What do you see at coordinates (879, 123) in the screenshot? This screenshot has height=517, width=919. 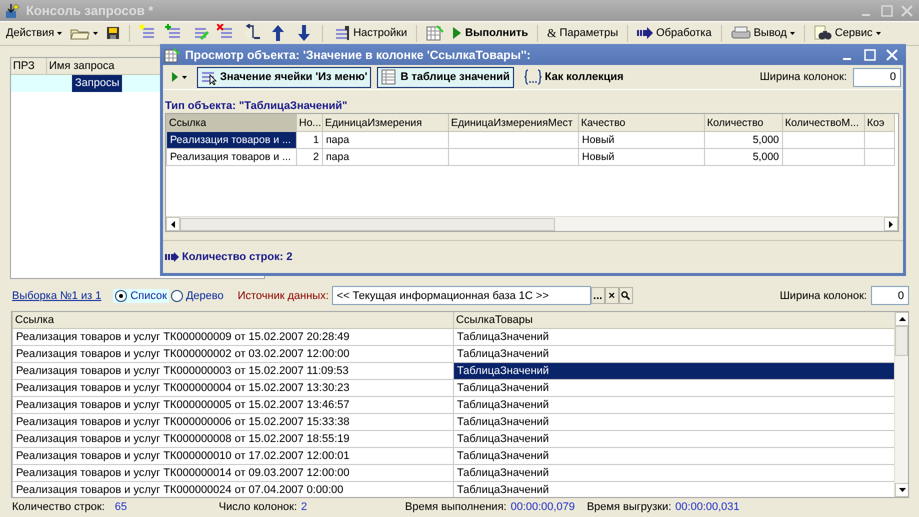 I see `column-header: Коэ` at bounding box center [879, 123].